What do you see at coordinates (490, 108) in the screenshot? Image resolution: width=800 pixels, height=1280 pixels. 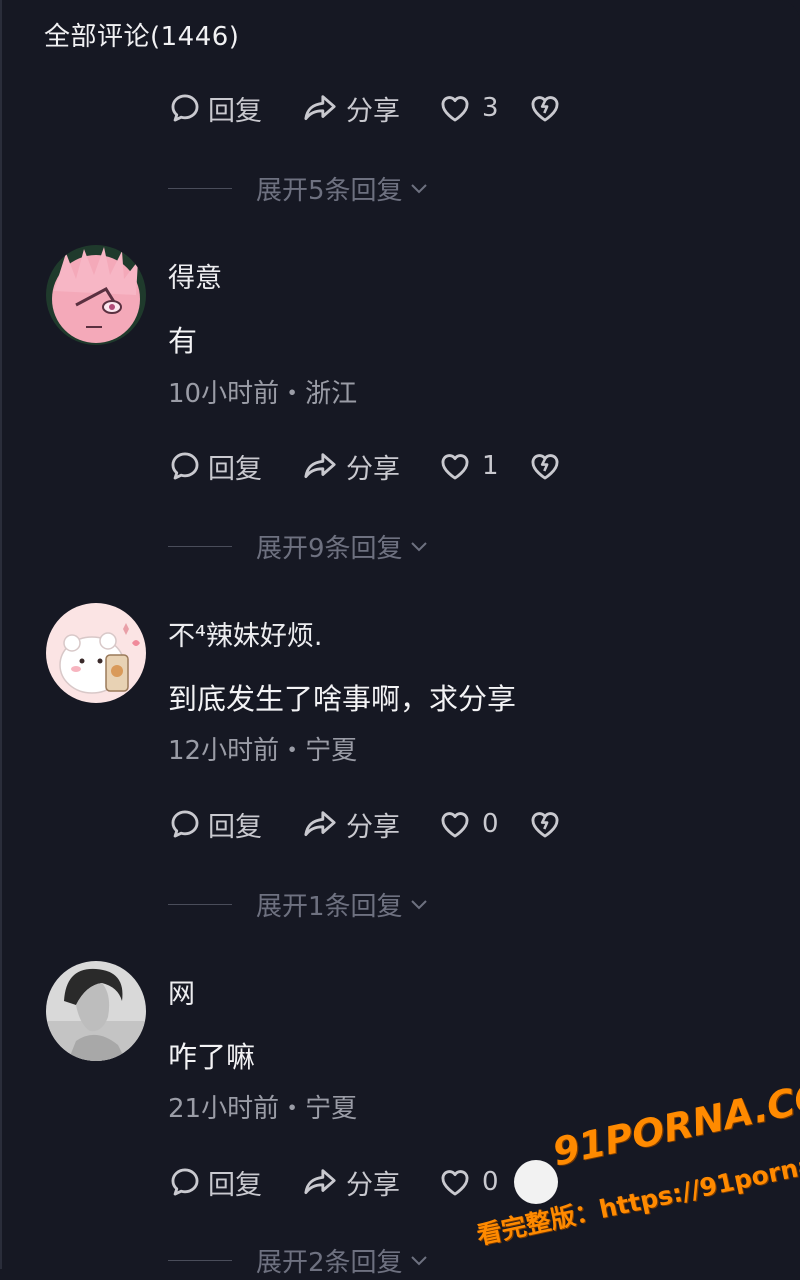 I see `like-count: 3` at bounding box center [490, 108].